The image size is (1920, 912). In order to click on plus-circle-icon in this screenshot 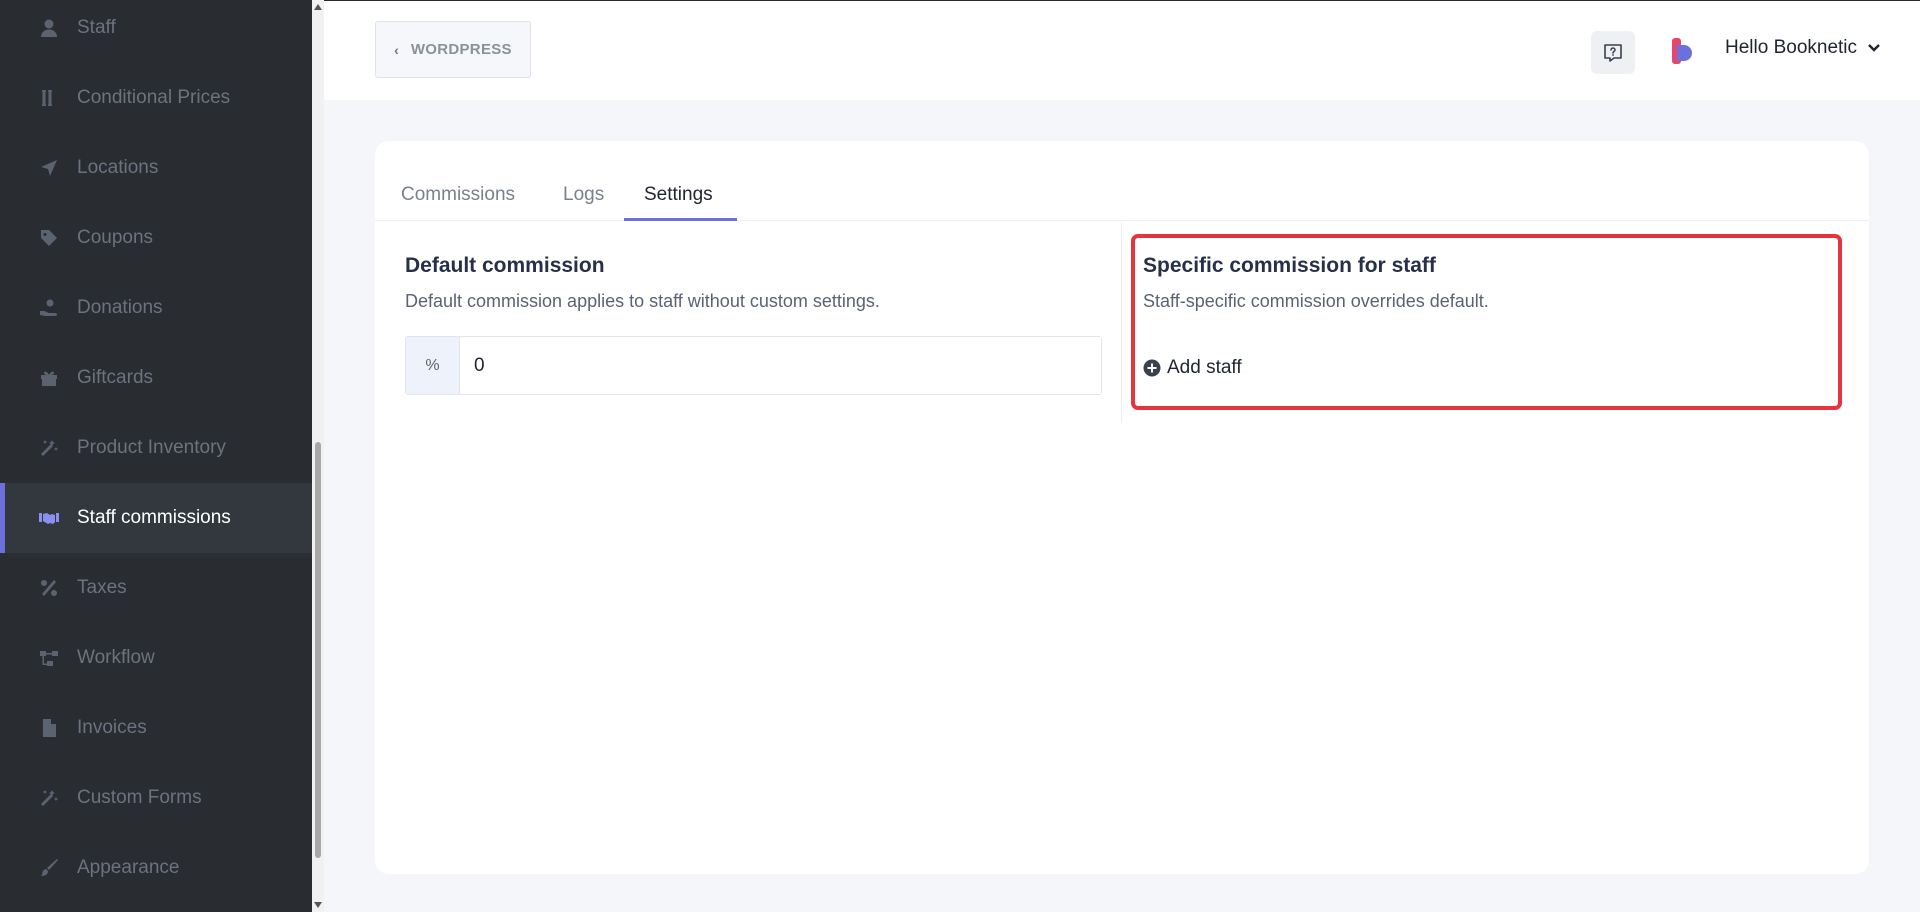, I will do `click(1152, 368)`.